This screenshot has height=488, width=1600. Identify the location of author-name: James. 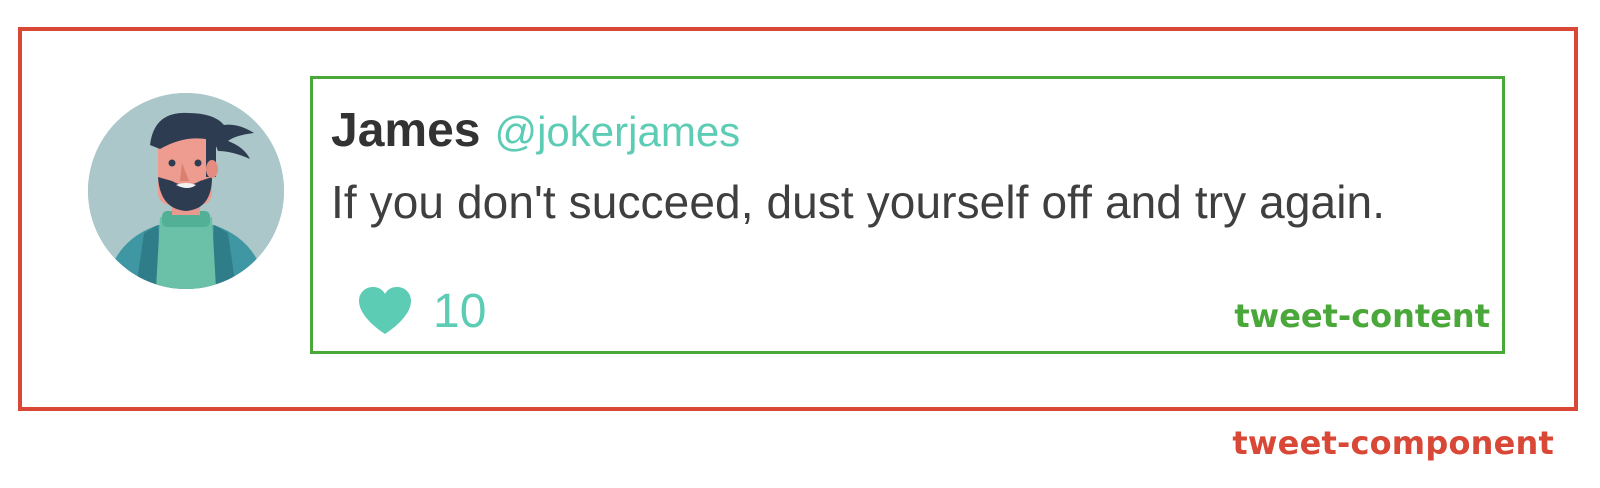
(405, 130).